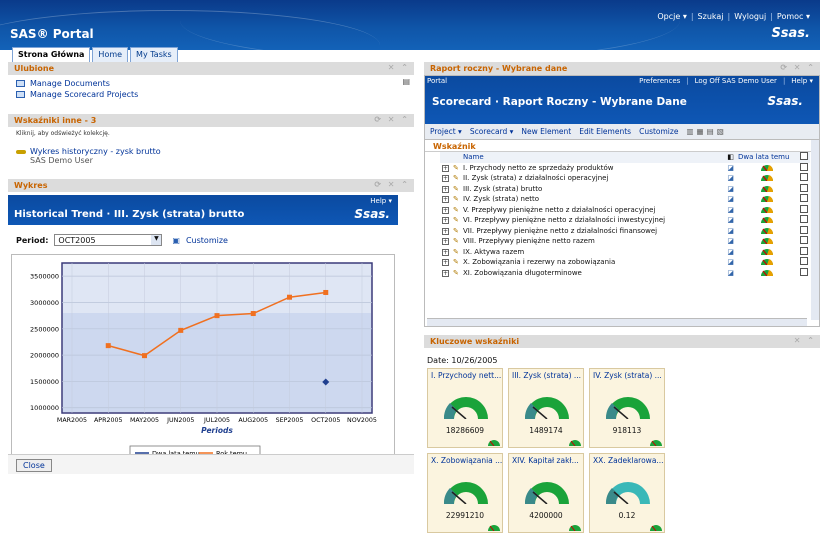  I want to click on close-button: Close, so click(34, 465).